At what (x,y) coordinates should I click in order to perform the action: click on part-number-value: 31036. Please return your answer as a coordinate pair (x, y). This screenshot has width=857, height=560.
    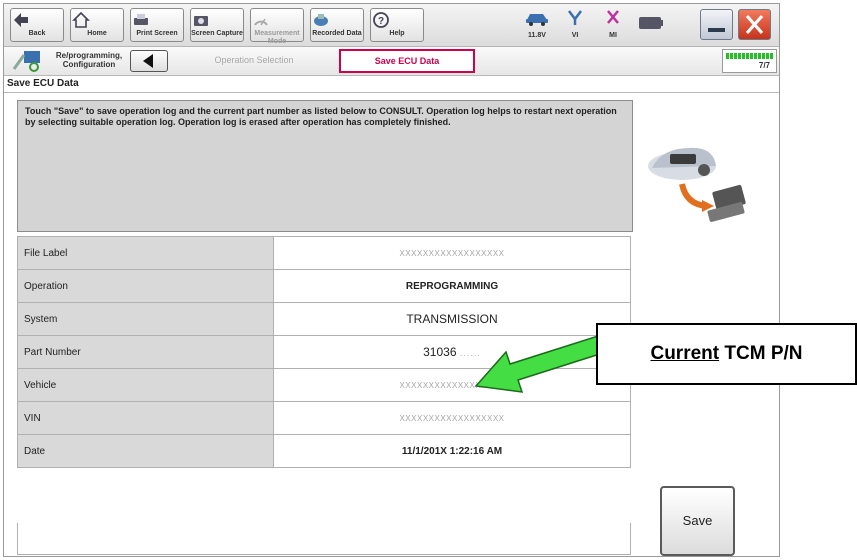
    Looking at the image, I should click on (440, 352).